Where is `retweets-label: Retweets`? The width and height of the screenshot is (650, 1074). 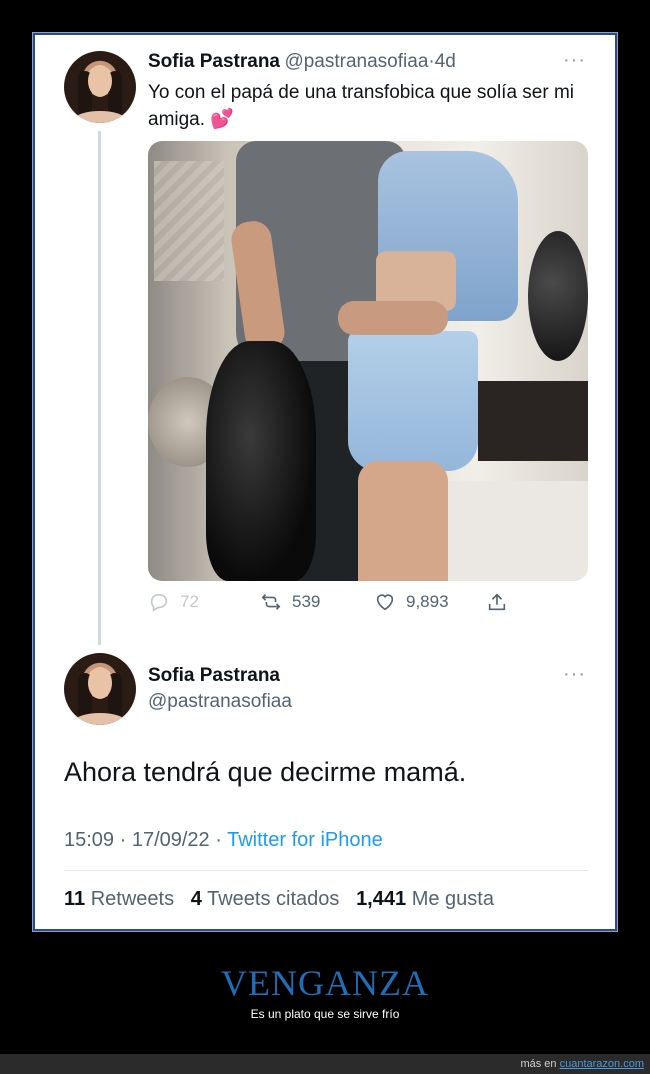 retweets-label: Retweets is located at coordinates (132, 899).